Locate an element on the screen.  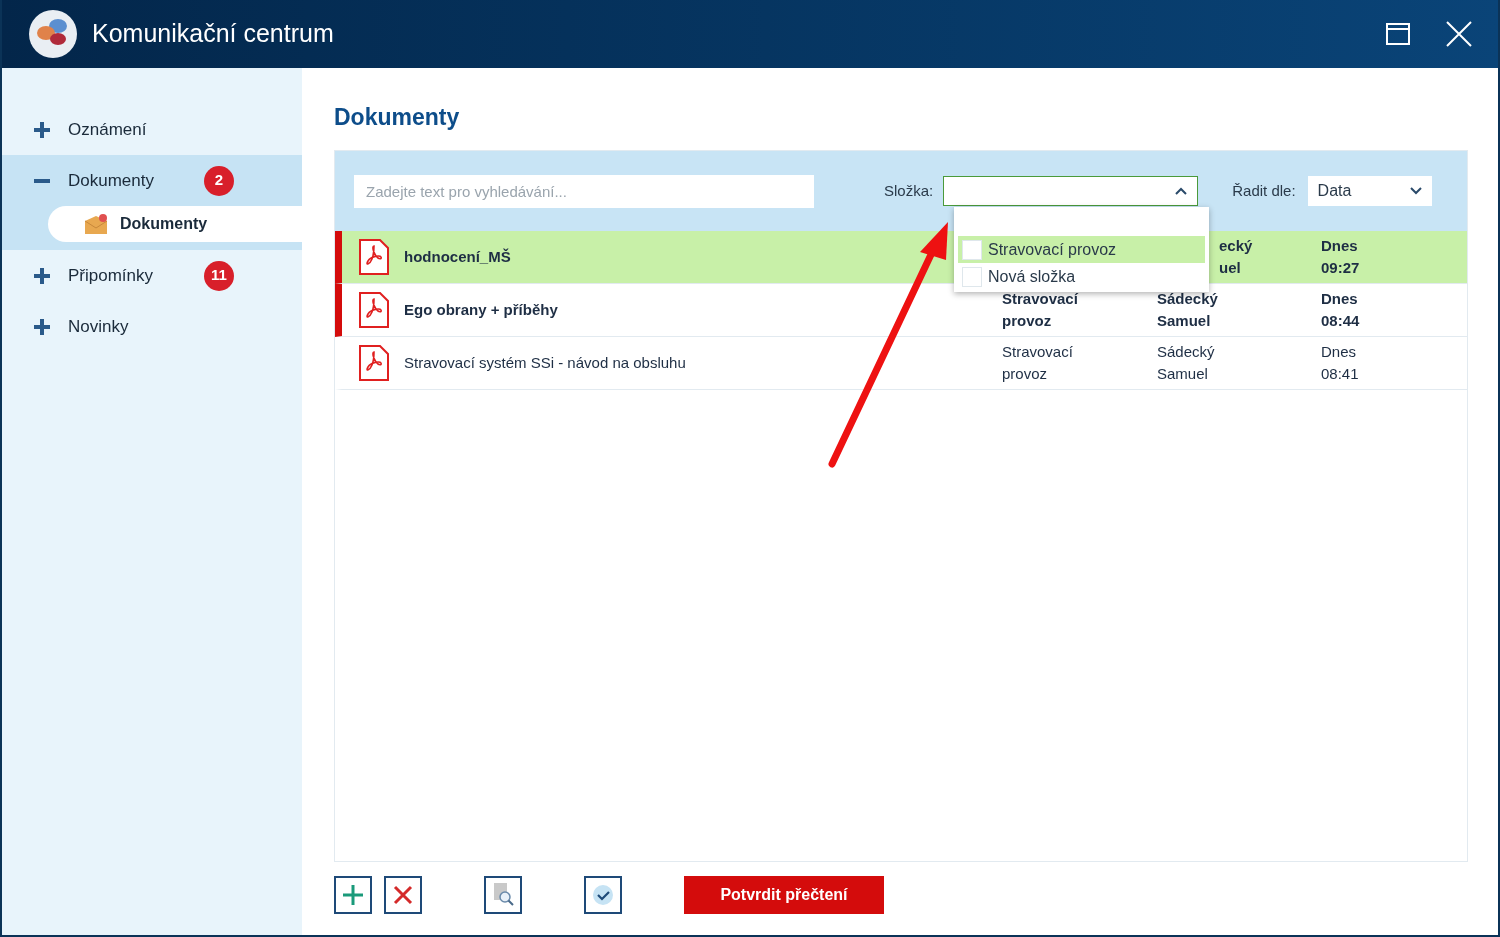
sidebar-label: Novinky is located at coordinates (99, 326).